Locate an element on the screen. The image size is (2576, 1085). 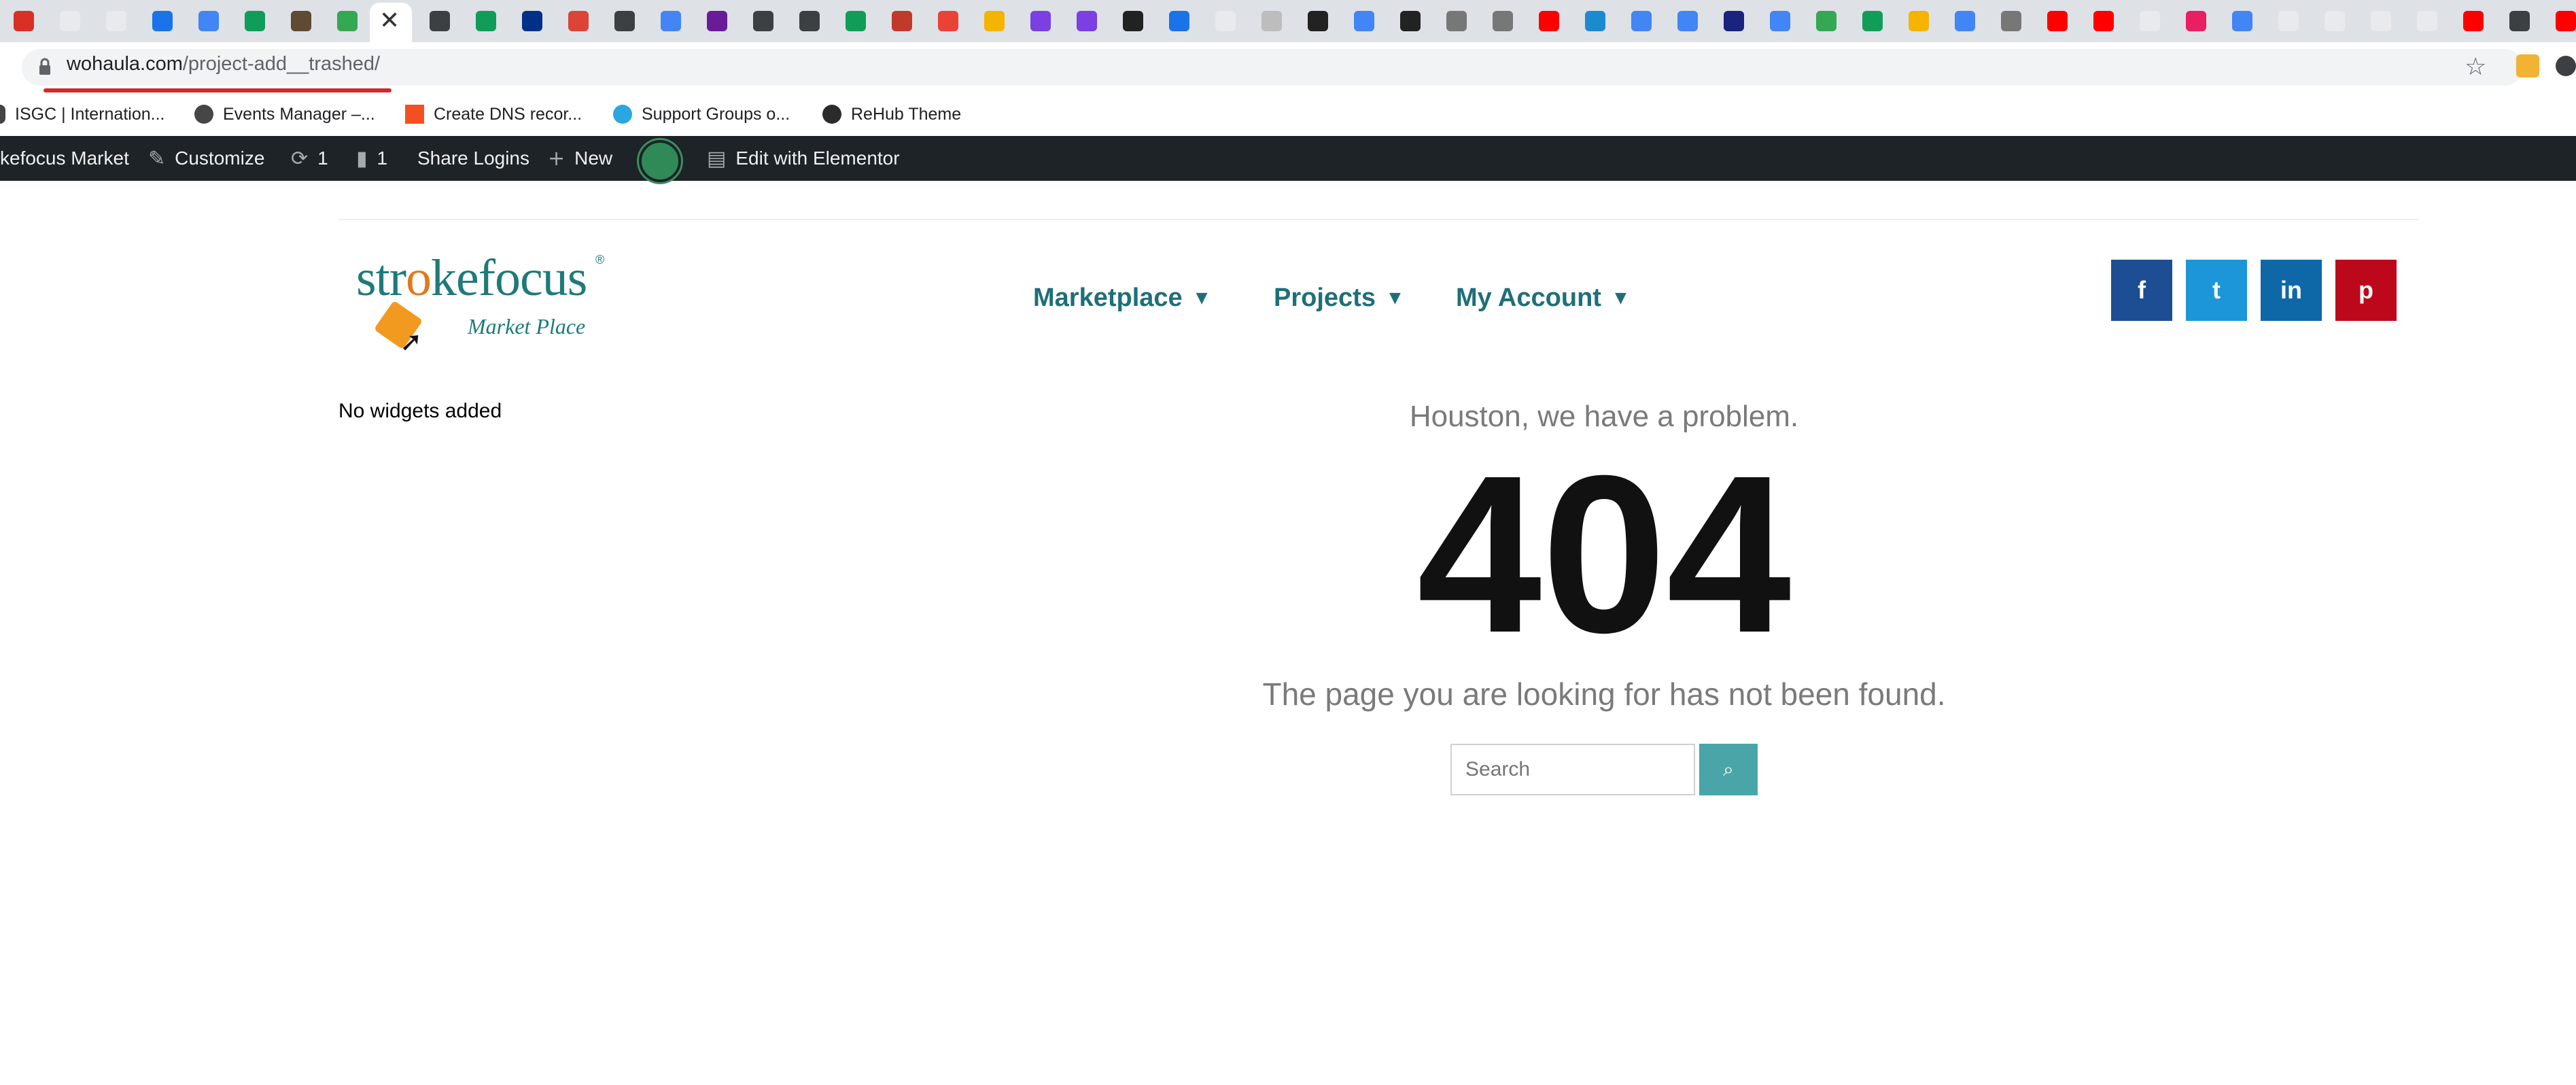
search-input is located at coordinates (1572, 770).